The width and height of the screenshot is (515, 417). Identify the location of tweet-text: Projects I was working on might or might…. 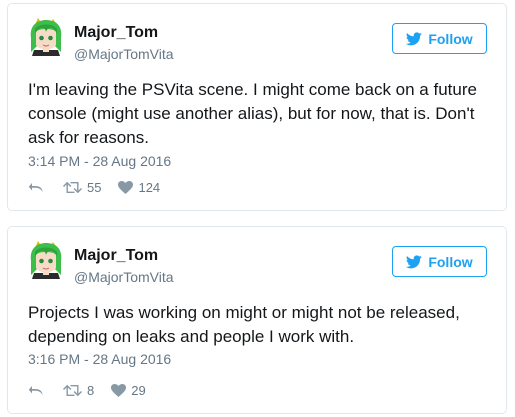
(244, 324).